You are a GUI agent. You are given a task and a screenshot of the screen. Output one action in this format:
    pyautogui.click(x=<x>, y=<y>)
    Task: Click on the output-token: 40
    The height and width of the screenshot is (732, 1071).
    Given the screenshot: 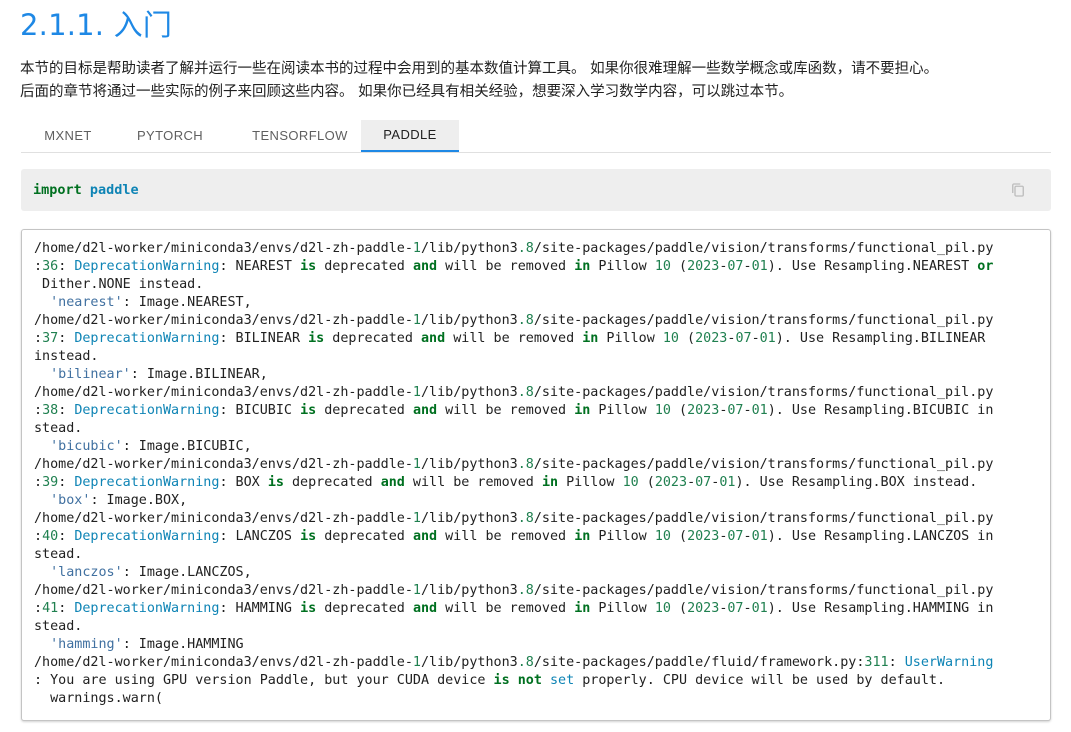 What is the action you would take?
    pyautogui.click(x=50, y=536)
    